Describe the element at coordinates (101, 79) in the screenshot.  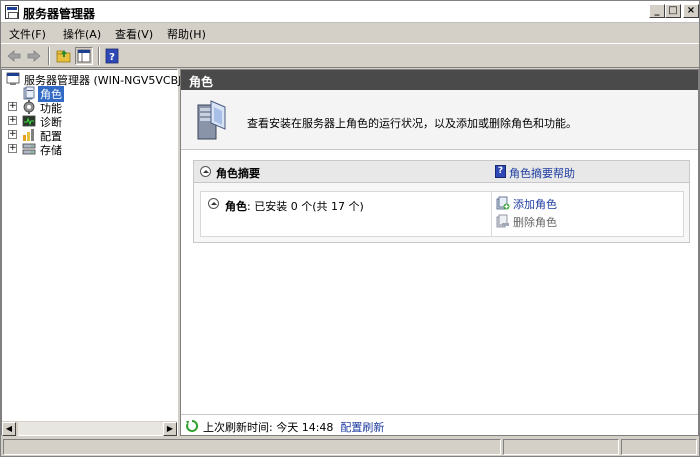
I see `tree-root: 服务器管理器 (WIN-NGV5VCBJRR` at that location.